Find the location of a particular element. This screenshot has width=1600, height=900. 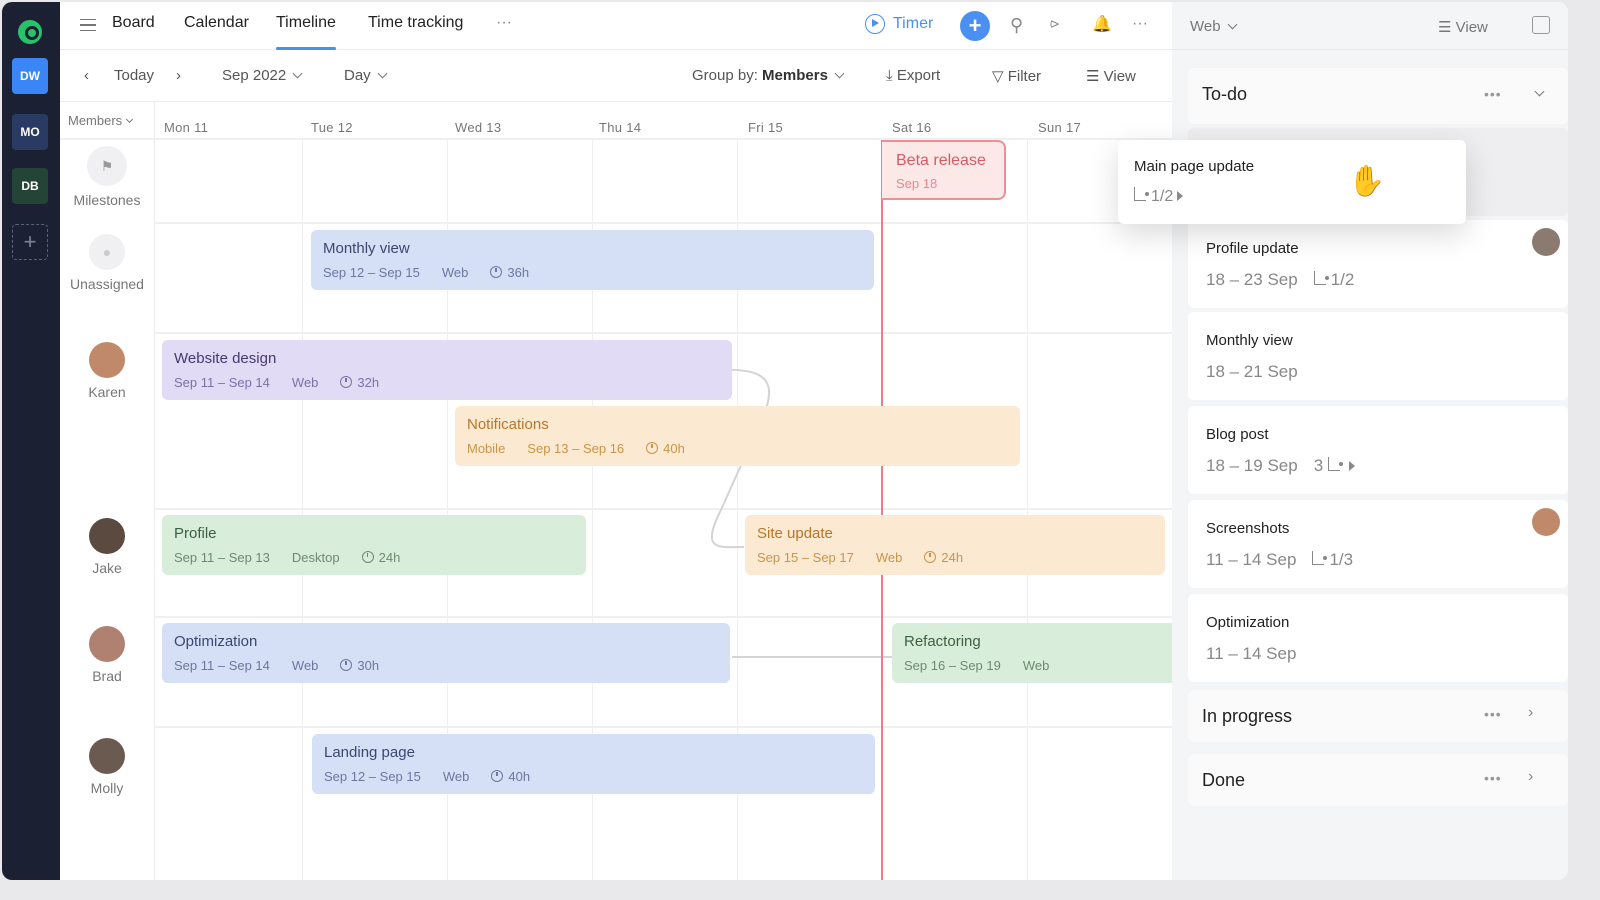

export-label: Export is located at coordinates (918, 75).